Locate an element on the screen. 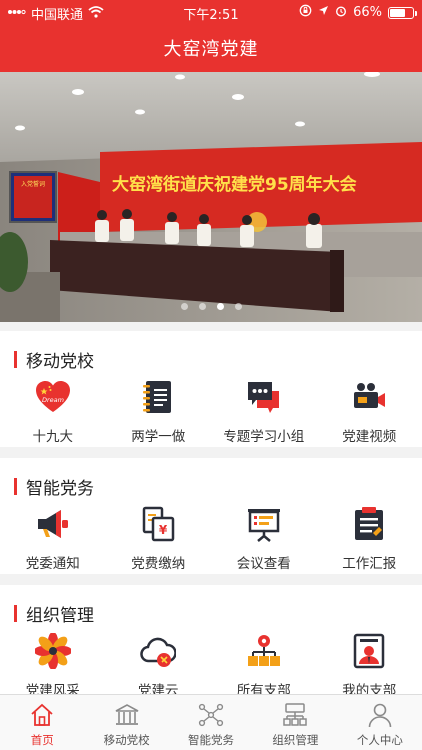  shortcut-party-video: 党建视频 is located at coordinates (369, 412).